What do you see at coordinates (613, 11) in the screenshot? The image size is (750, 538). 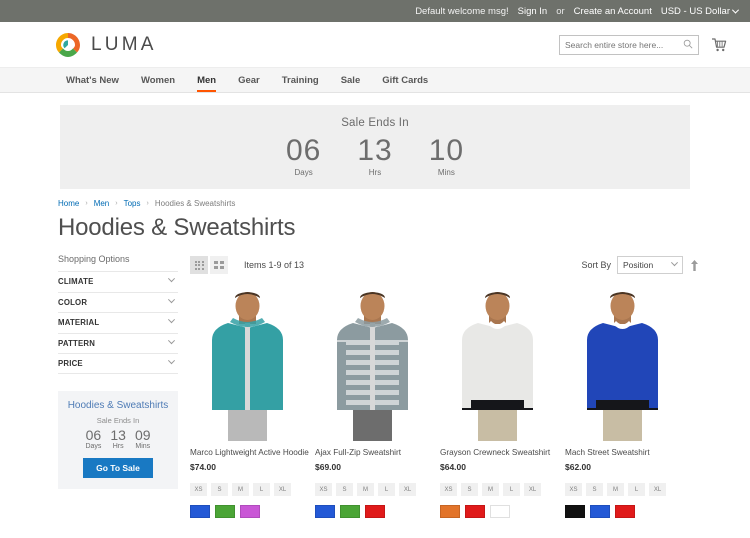 I see `create-account-link: Create an Account` at bounding box center [613, 11].